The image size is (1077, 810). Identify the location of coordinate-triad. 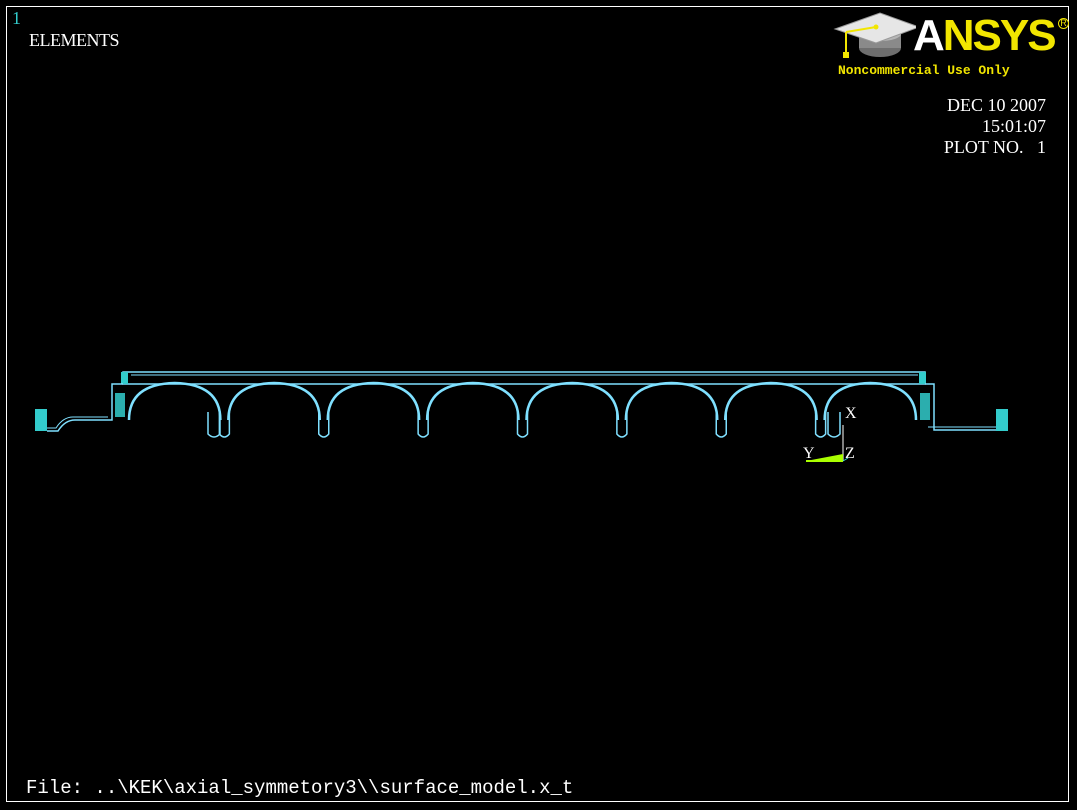
(827, 443).